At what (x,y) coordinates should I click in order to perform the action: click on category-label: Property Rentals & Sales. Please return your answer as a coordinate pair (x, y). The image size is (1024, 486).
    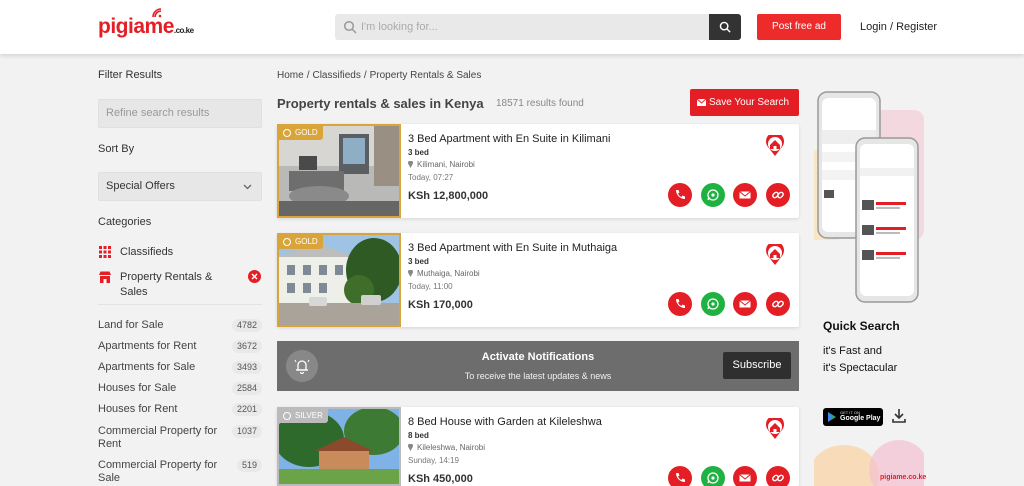
    Looking at the image, I should click on (166, 284).